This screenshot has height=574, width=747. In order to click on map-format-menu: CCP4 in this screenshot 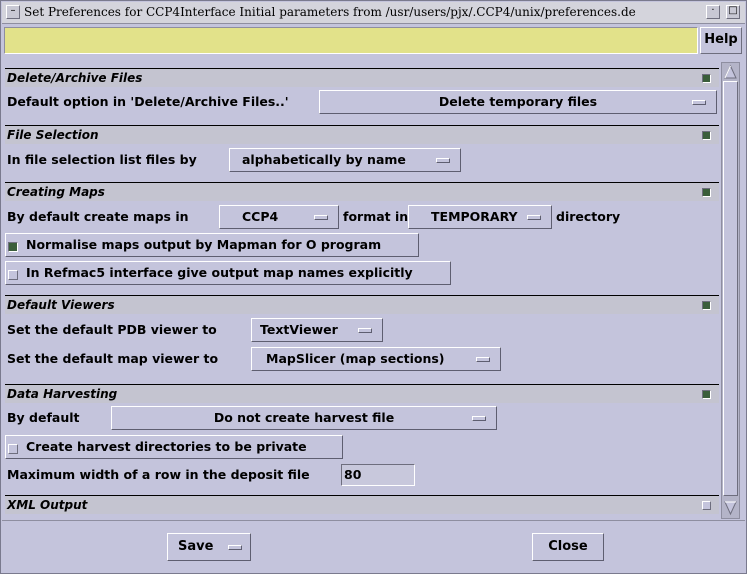, I will do `click(279, 217)`.